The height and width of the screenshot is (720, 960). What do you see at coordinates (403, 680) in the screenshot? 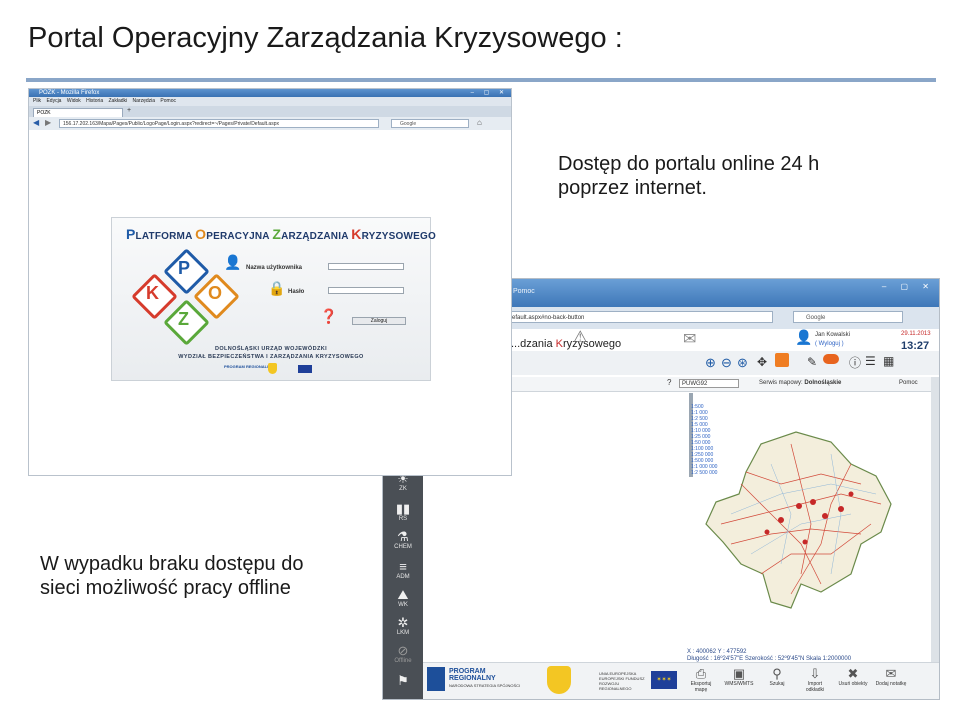
I see `flag-icon: ⚑` at bounding box center [403, 680].